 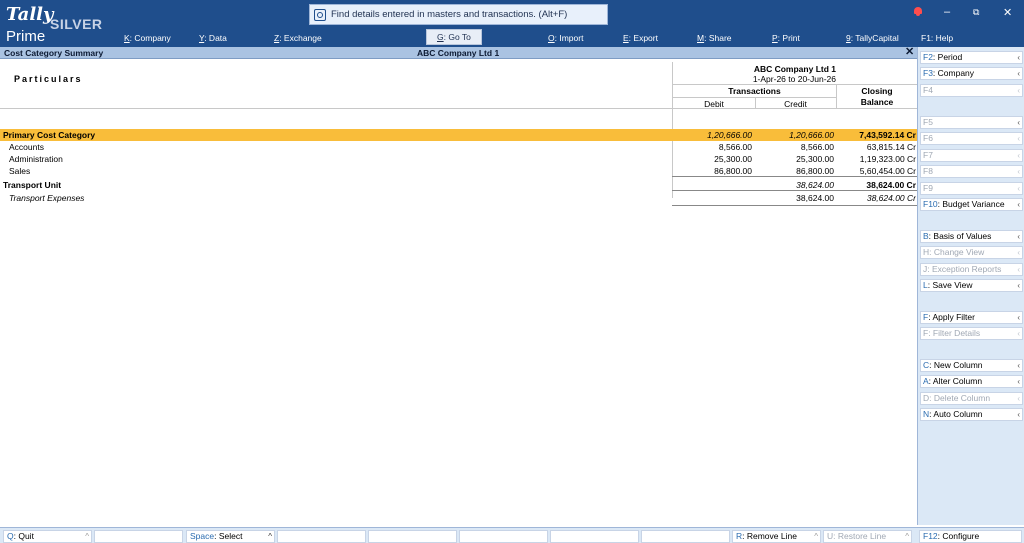 What do you see at coordinates (971, 381) in the screenshot?
I see `alter-column-button: A: Alter Column ‹` at bounding box center [971, 381].